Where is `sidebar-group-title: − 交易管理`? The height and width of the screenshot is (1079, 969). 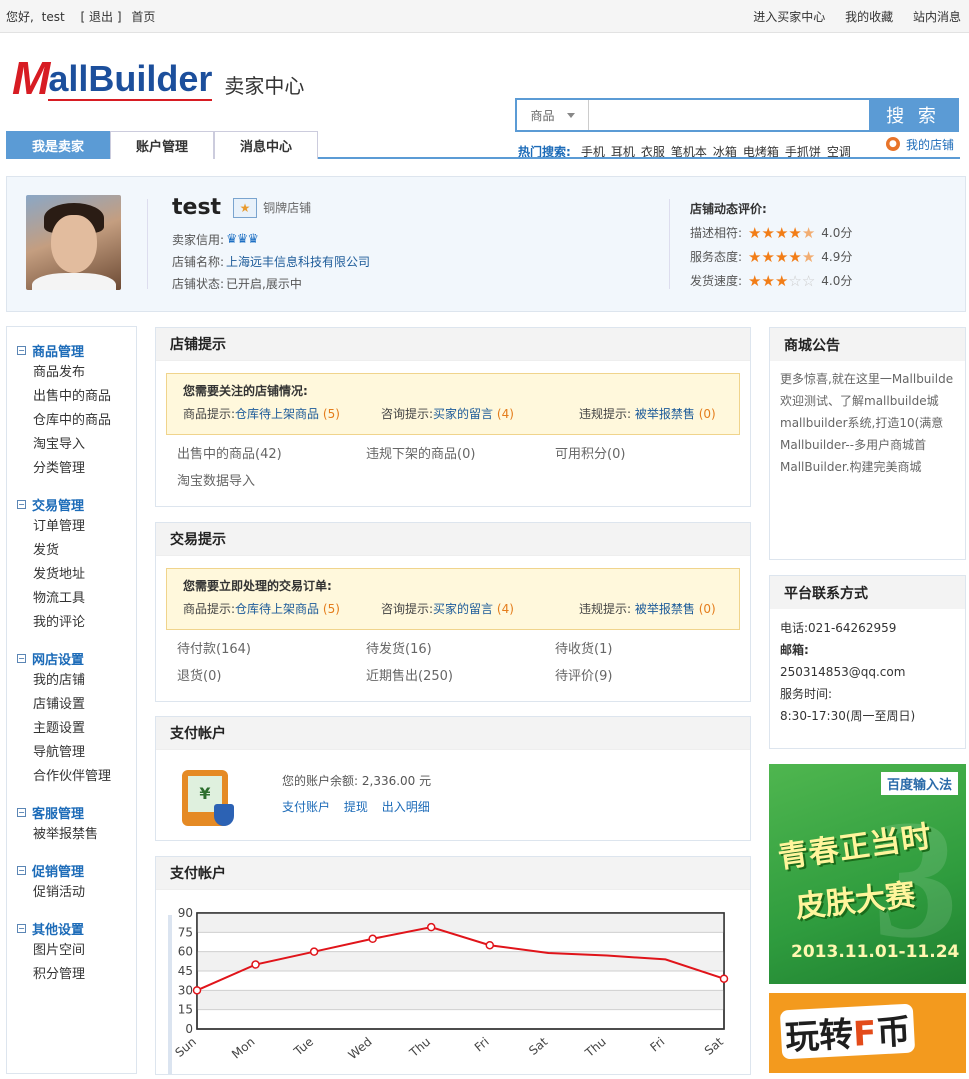
sidebar-group-title: − 交易管理 is located at coordinates (71, 504).